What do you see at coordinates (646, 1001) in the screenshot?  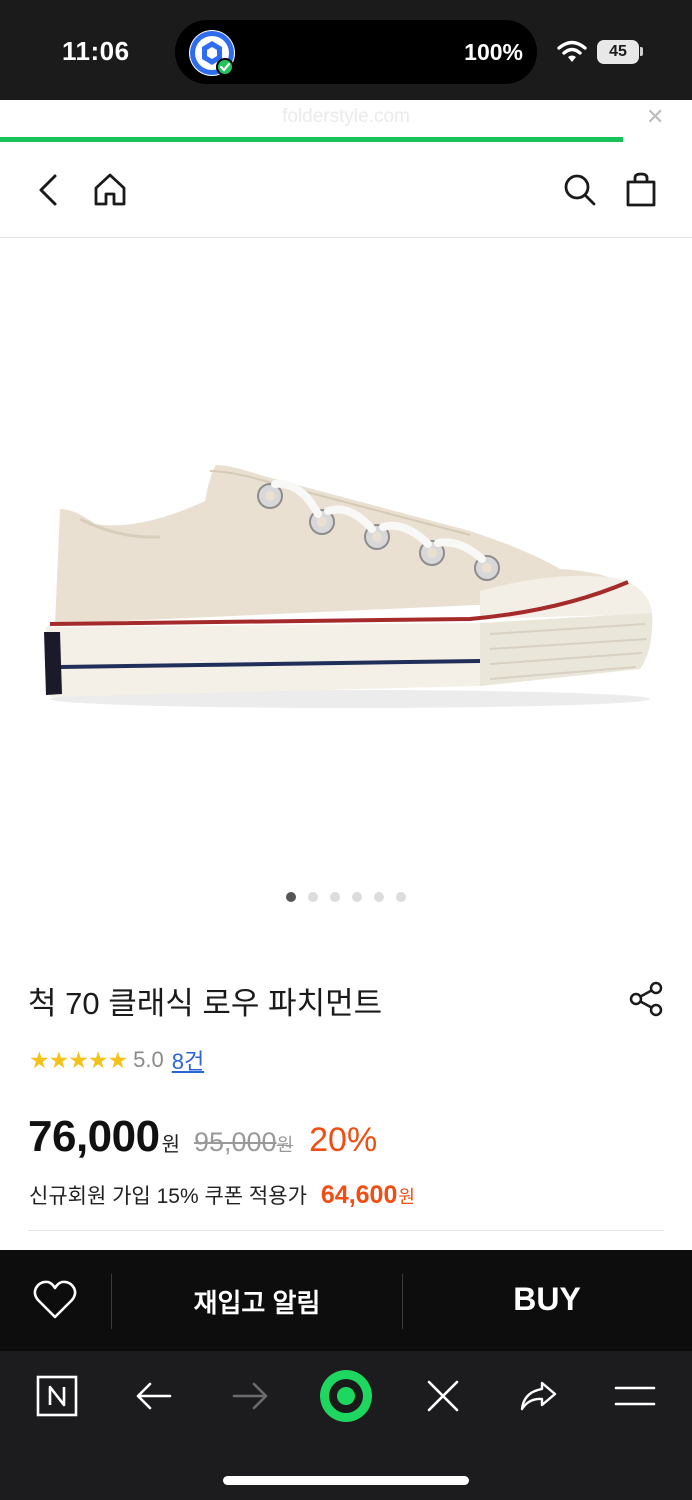 I see `share-icon` at bounding box center [646, 1001].